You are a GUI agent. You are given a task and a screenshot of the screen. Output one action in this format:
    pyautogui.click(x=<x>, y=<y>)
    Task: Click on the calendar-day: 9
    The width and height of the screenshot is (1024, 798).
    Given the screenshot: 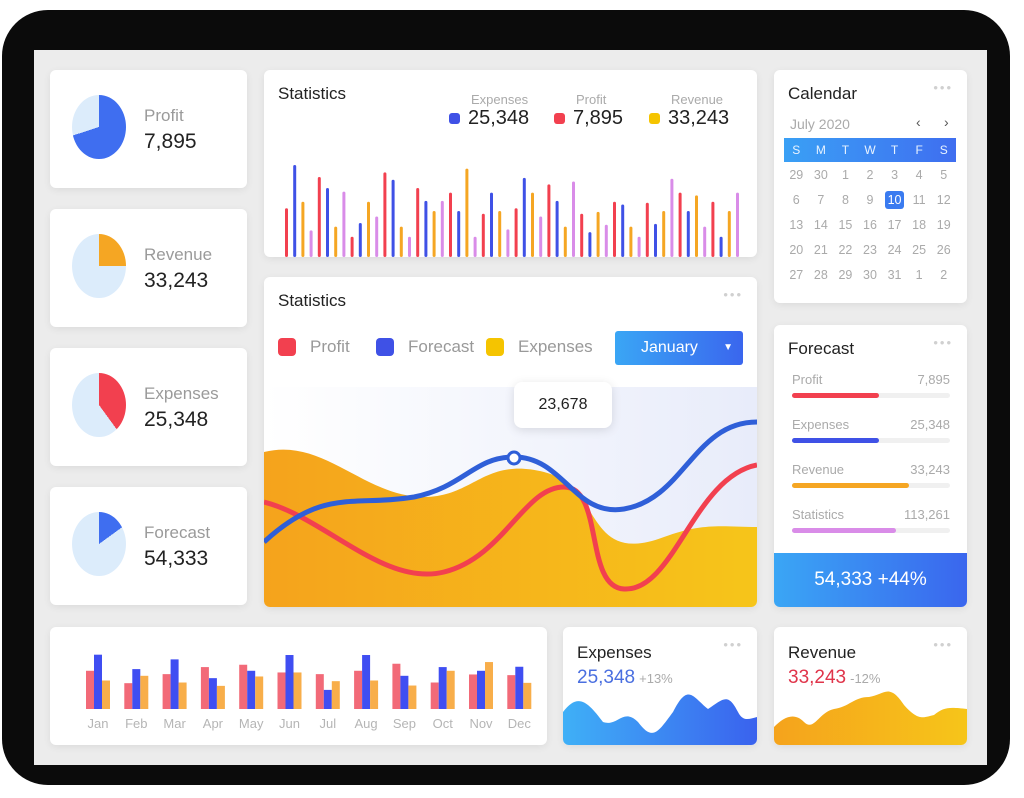 What is the action you would take?
    pyautogui.click(x=870, y=200)
    